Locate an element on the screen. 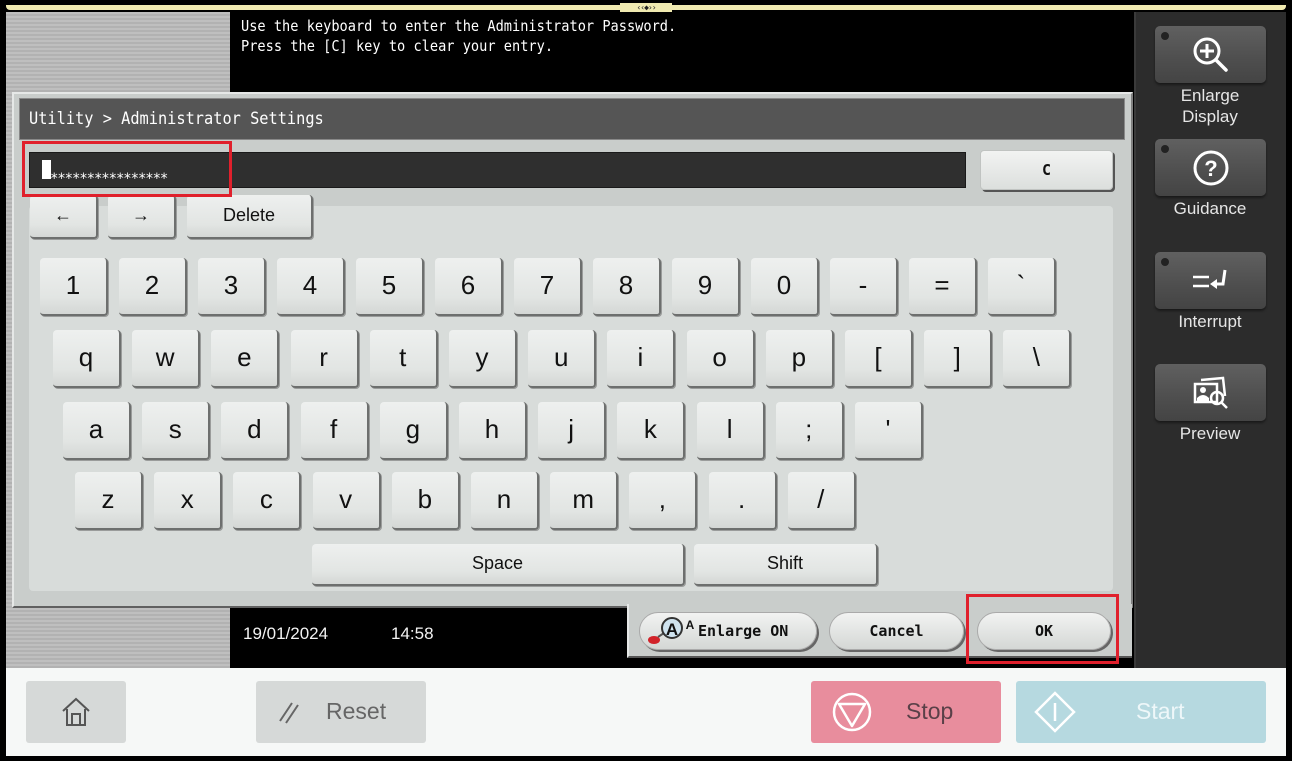  key-row4-4: b is located at coordinates (425, 501).